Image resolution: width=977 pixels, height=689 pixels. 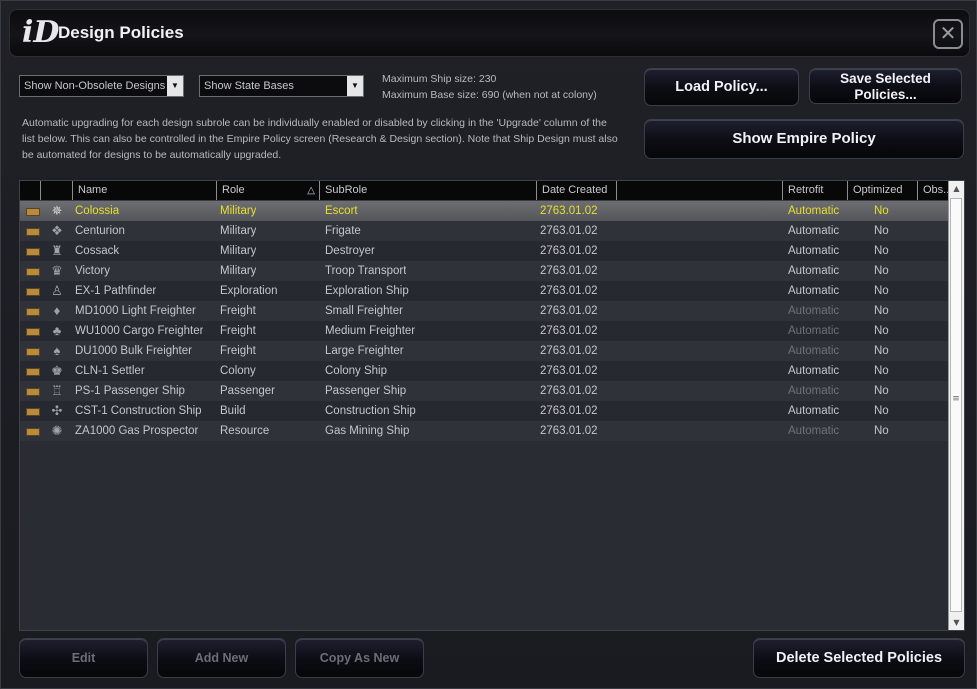 What do you see at coordinates (57, 310) in the screenshot?
I see `ship-design-icon: ♦` at bounding box center [57, 310].